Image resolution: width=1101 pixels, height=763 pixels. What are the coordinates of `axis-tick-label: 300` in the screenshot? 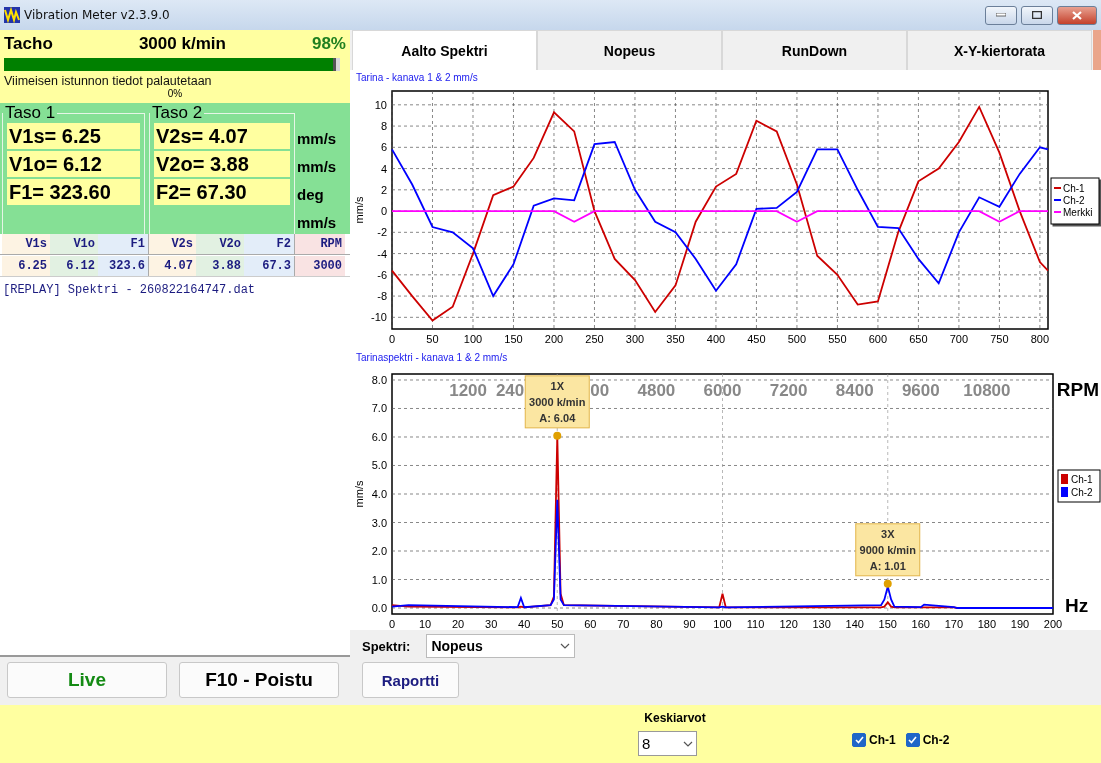 It's located at (635, 339).